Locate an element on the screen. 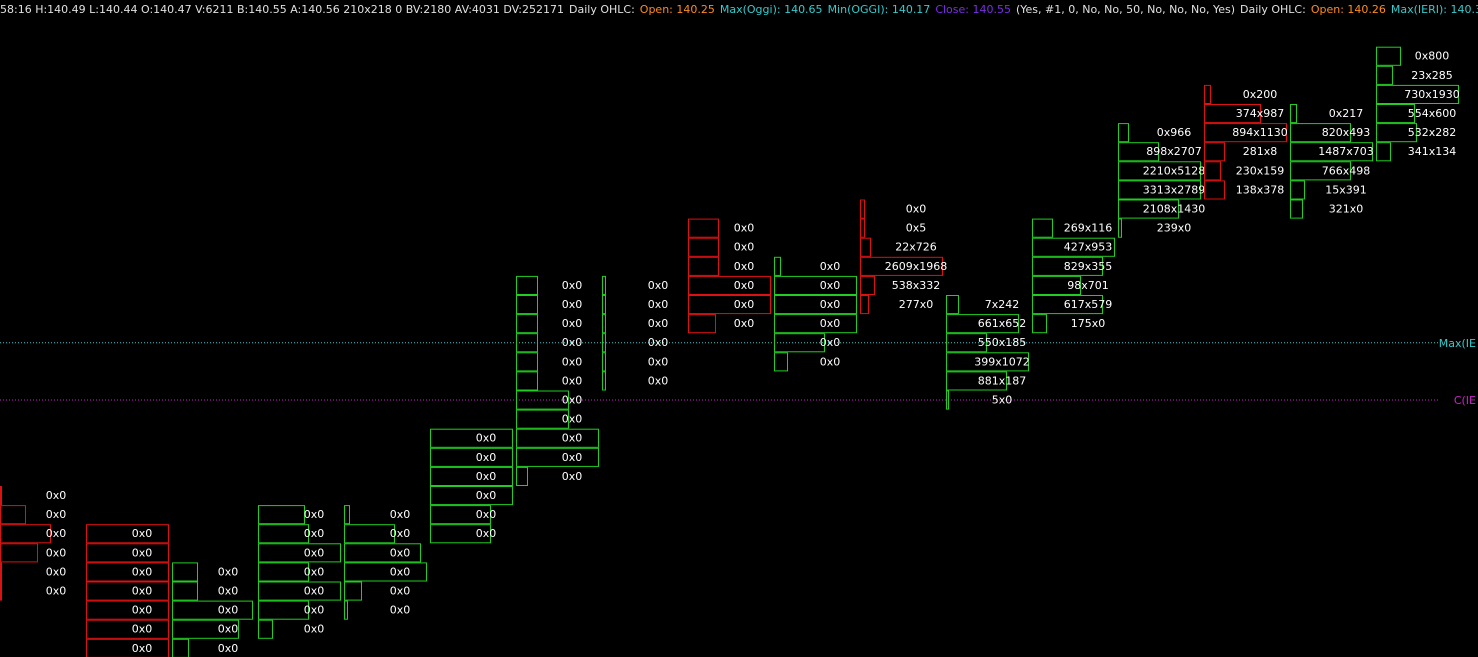 This screenshot has height=657, width=1478. bid-ask-label: 277x0 is located at coordinates (916, 304).